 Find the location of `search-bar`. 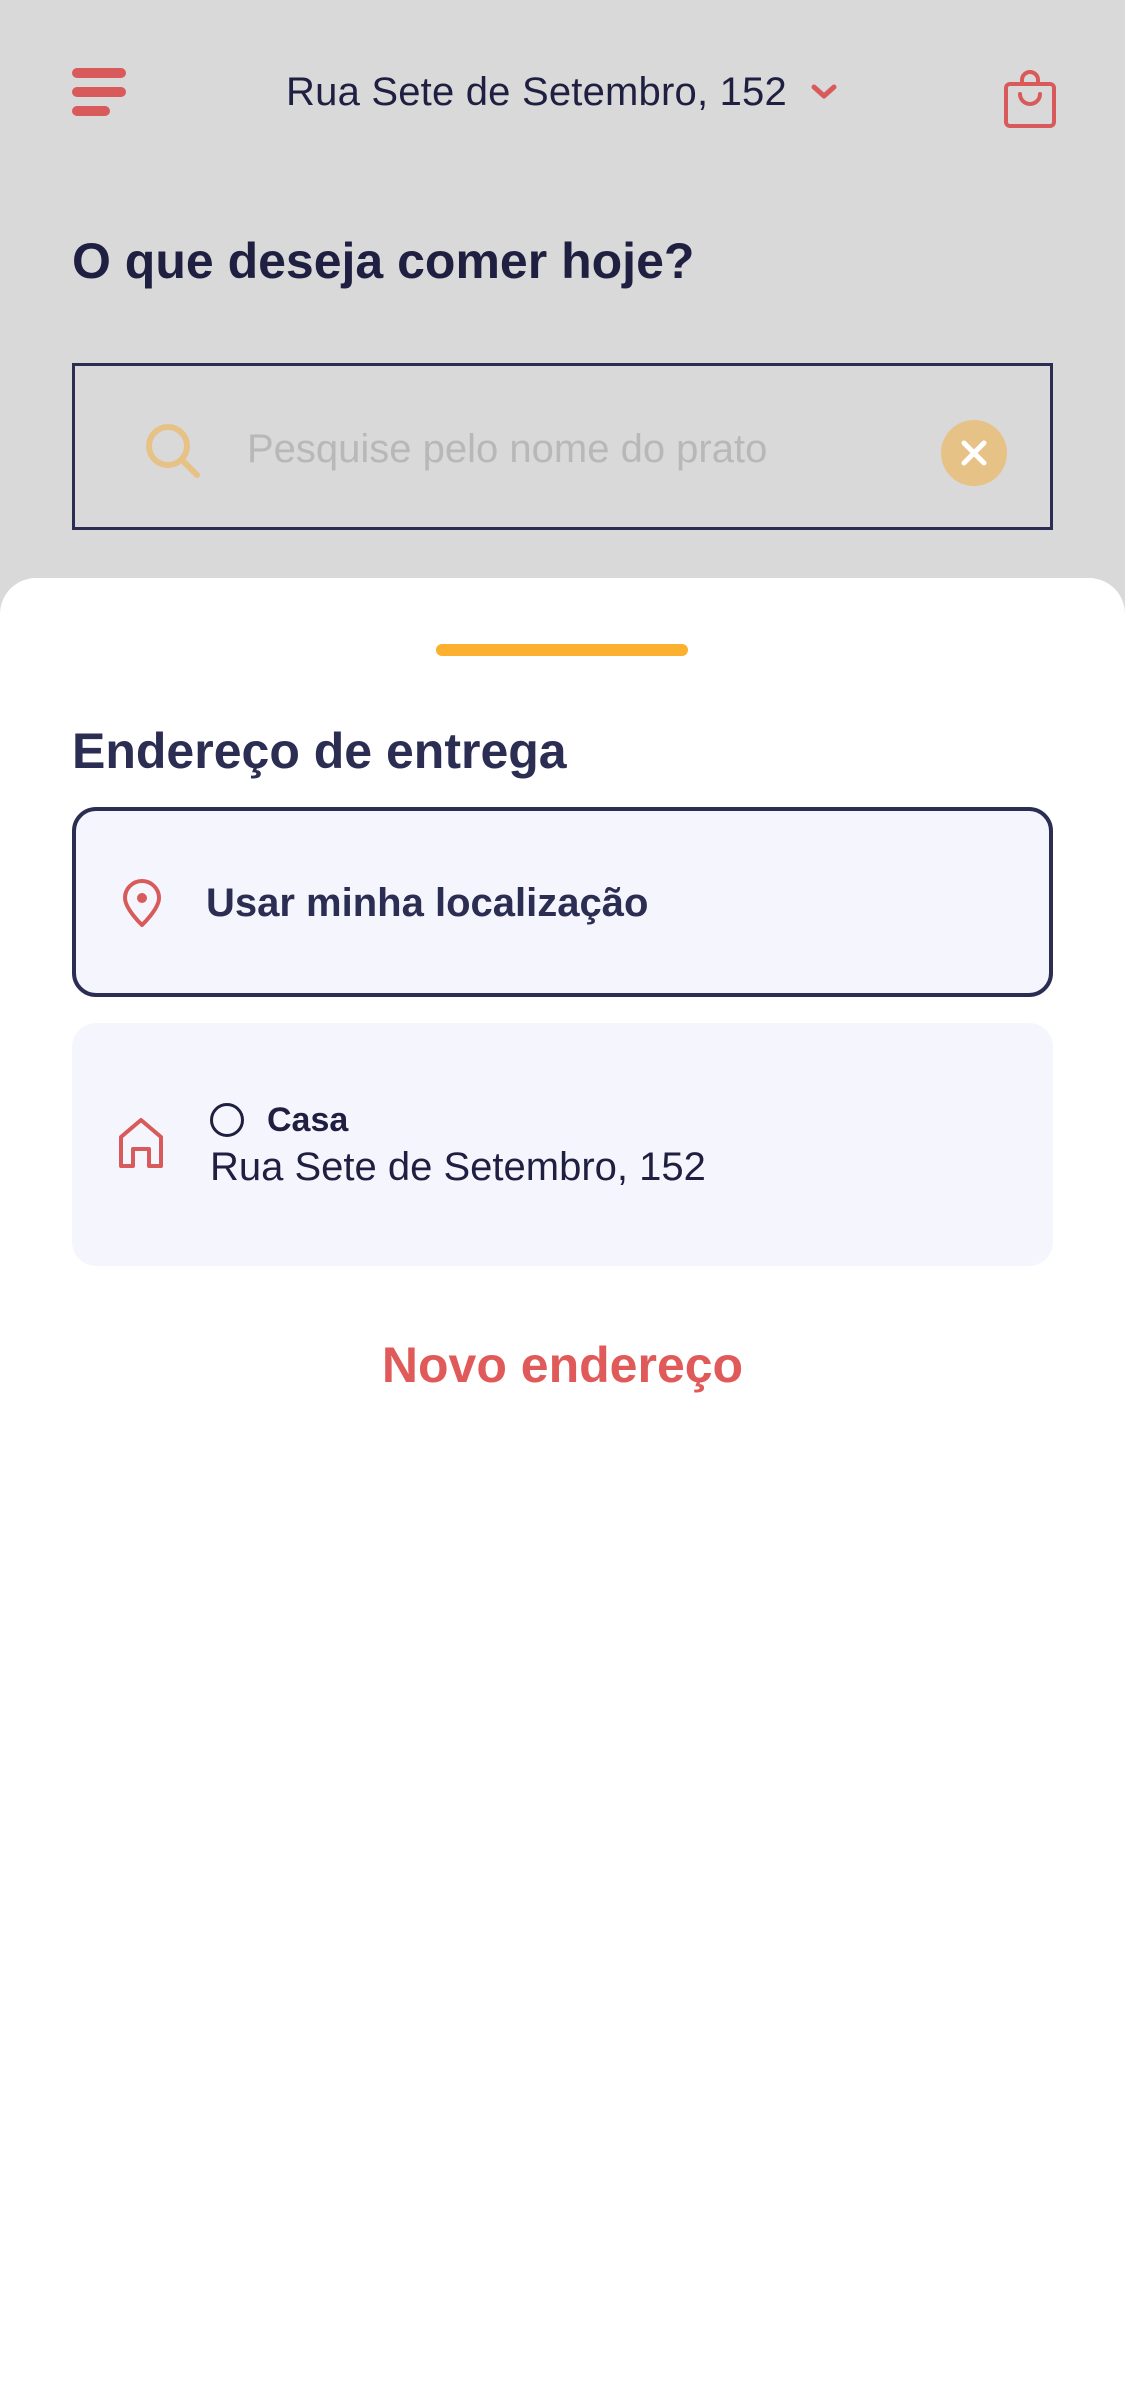

search-bar is located at coordinates (562, 446).